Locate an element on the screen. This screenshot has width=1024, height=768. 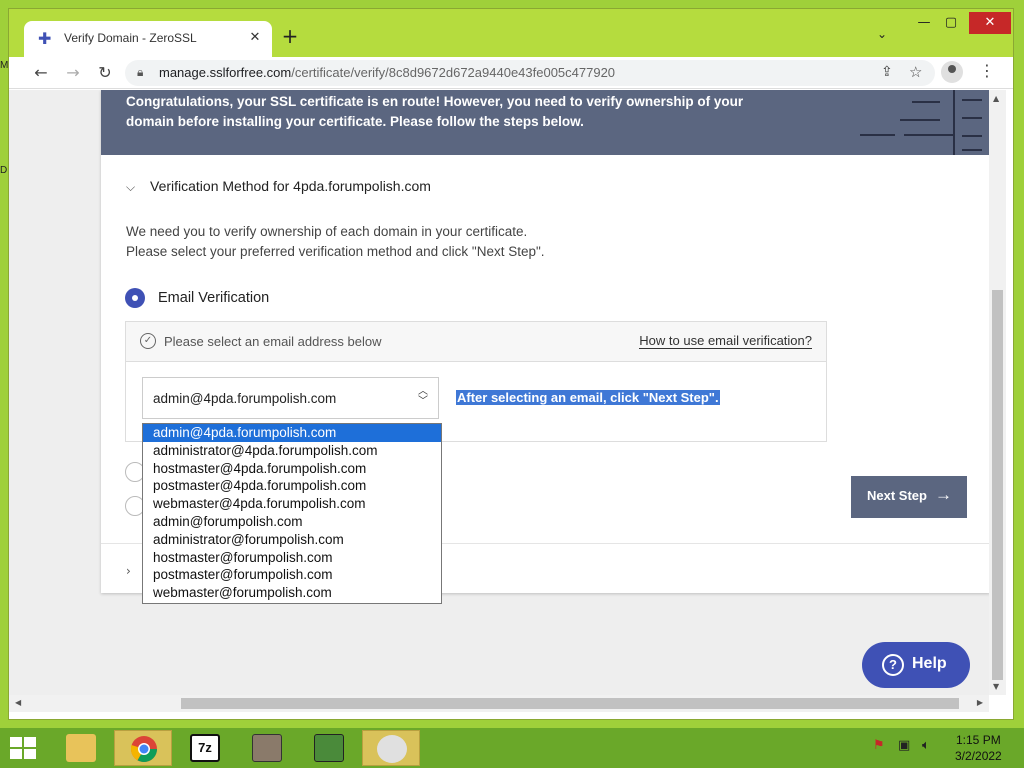
horizontal-scrollbar: ◀ ▶ is located at coordinates (499, 703).